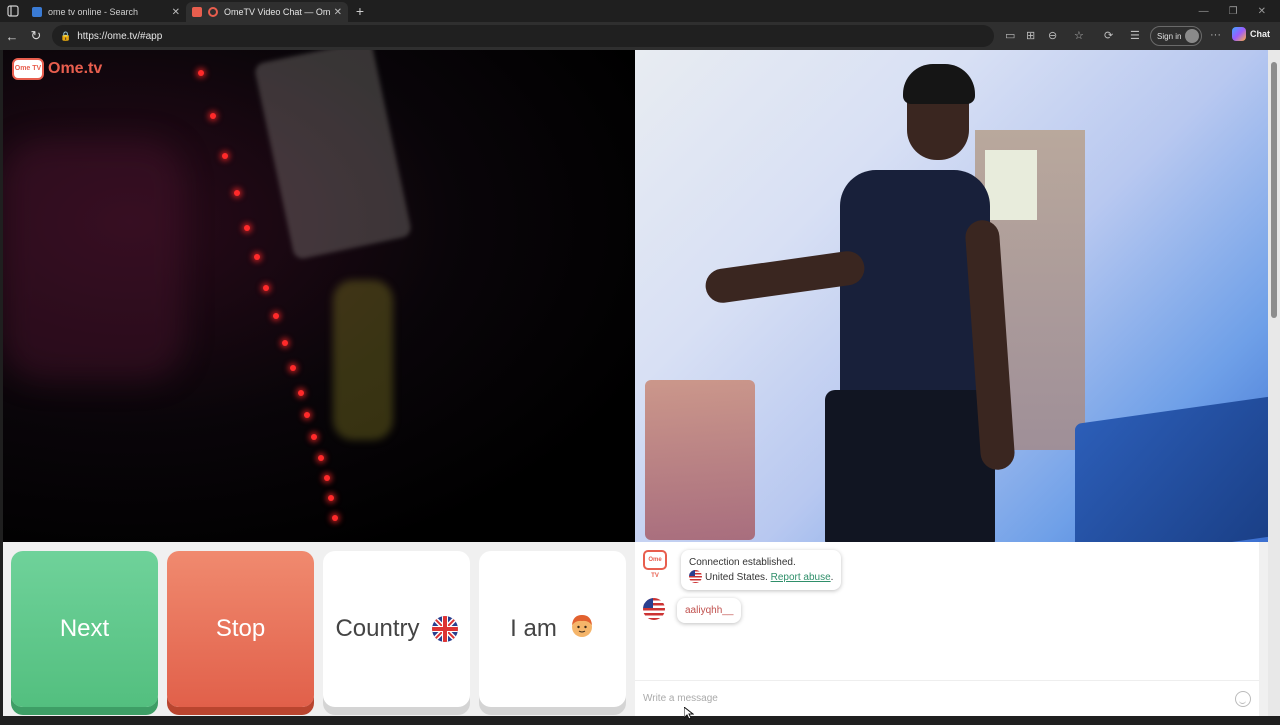 The image size is (1280, 725). I want to click on ometv-icon: Ome TV, so click(655, 564).